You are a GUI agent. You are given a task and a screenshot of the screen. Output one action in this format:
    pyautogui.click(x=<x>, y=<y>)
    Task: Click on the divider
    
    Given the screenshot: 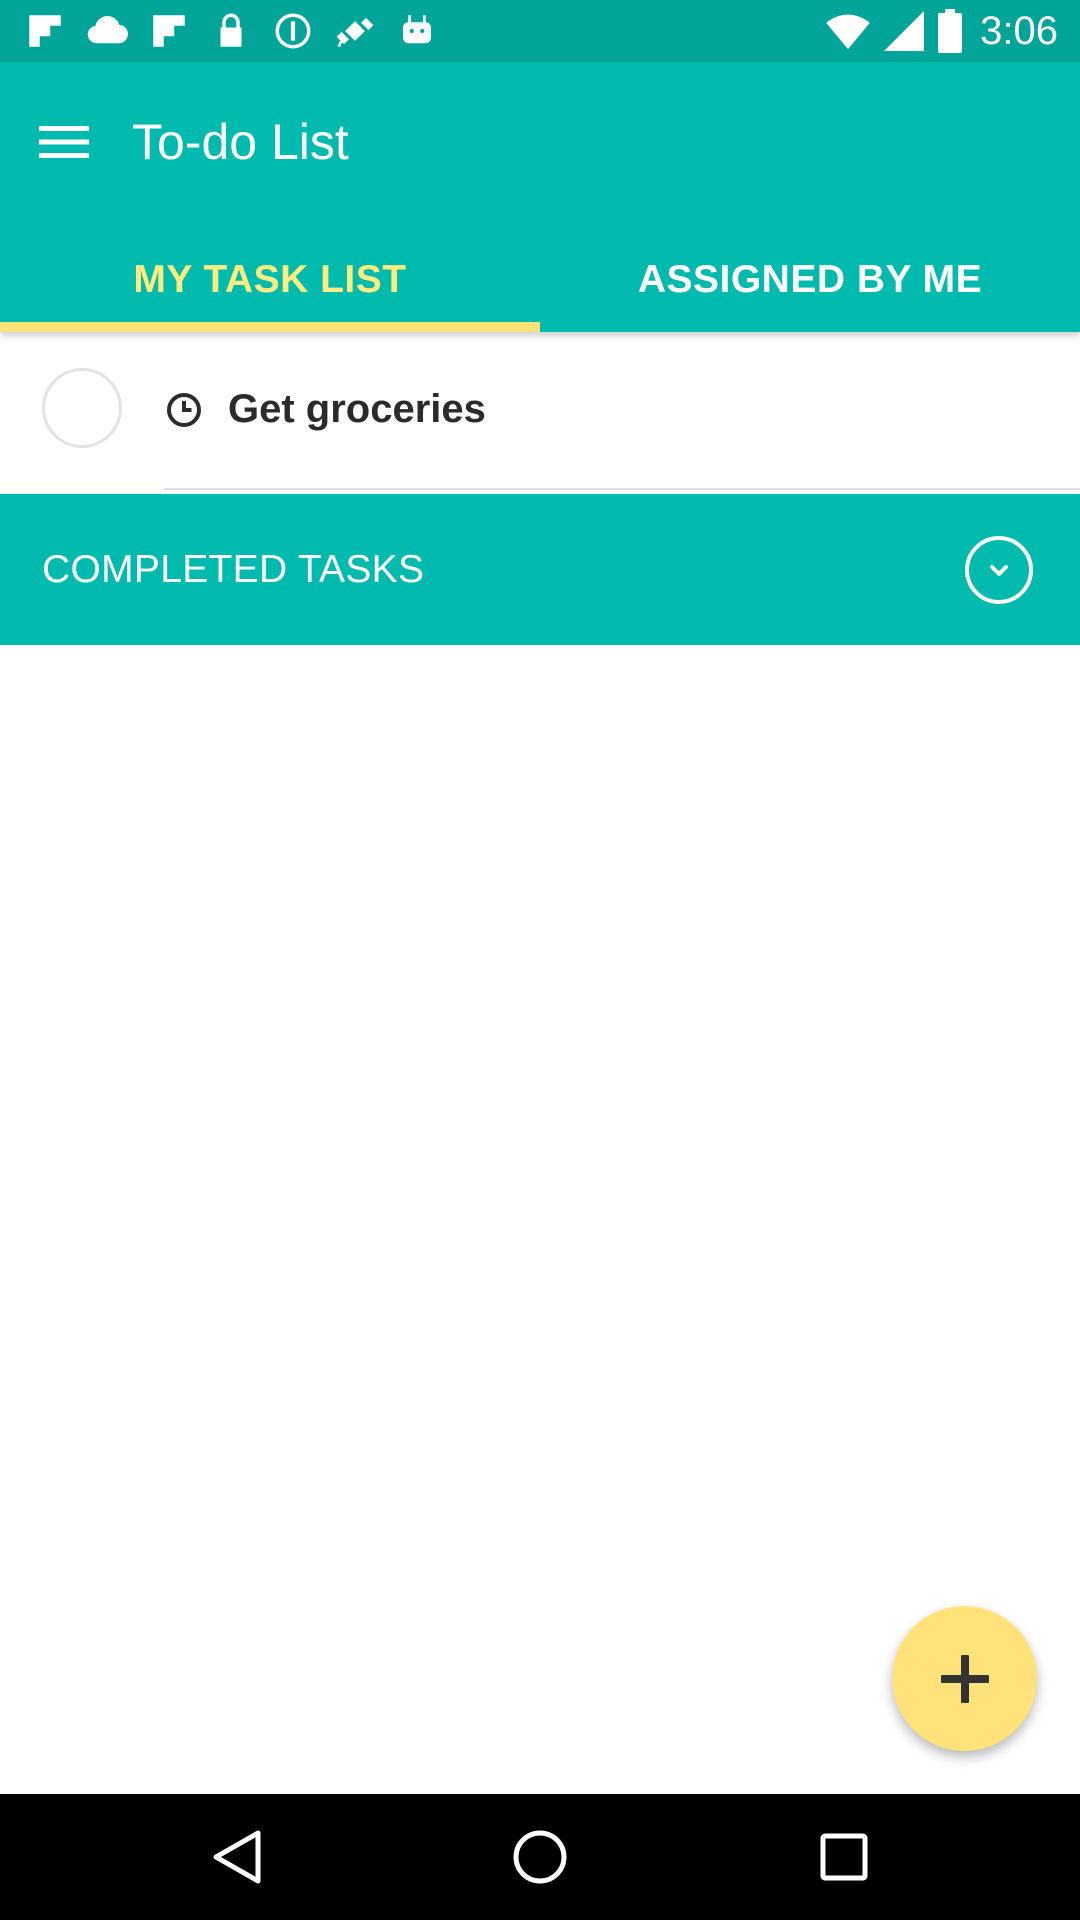 What is the action you would take?
    pyautogui.click(x=622, y=489)
    